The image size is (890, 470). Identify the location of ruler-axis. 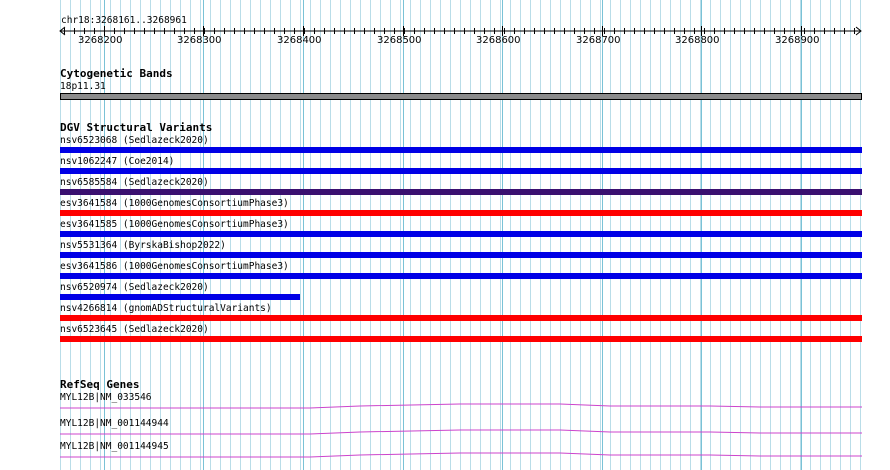
(460, 31).